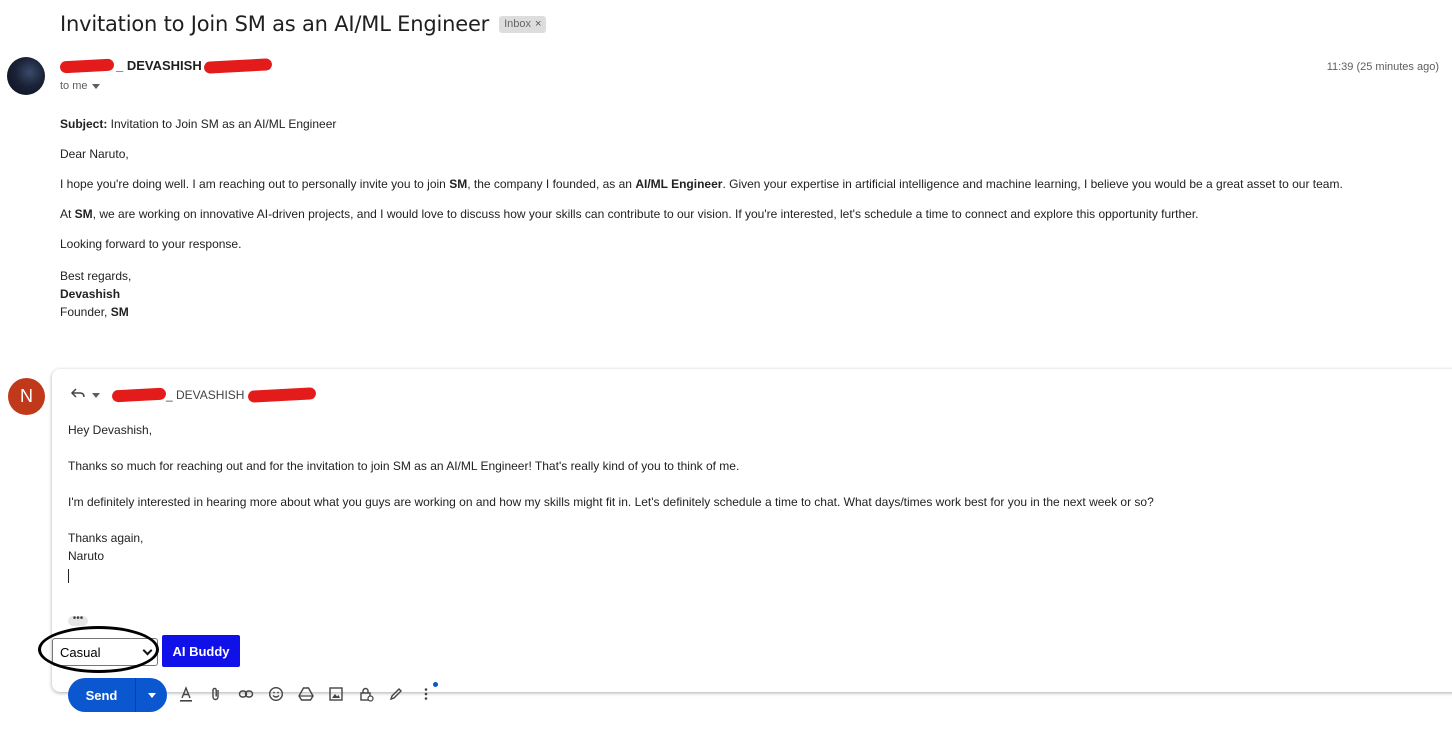  Describe the element at coordinates (246, 694) in the screenshot. I see `link-icon` at that location.